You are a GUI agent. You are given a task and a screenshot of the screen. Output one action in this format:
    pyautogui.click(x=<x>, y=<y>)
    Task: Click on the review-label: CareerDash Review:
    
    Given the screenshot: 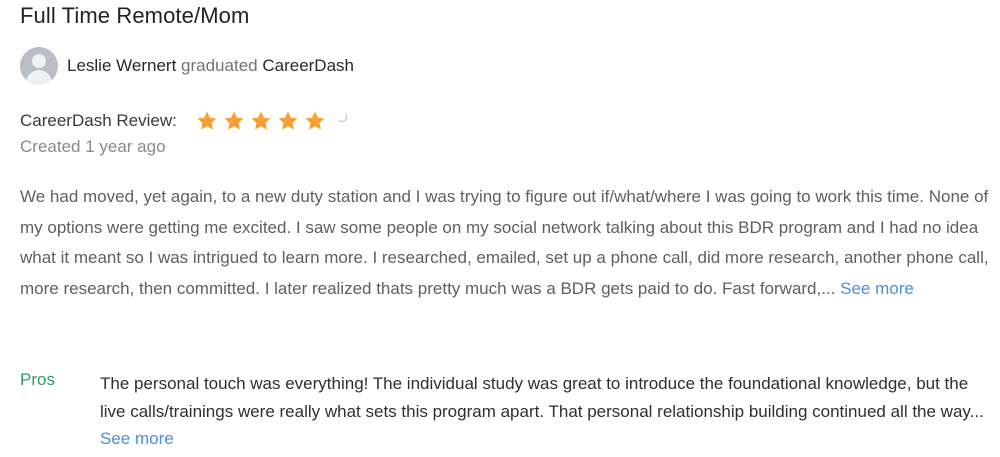 What is the action you would take?
    pyautogui.click(x=98, y=120)
    